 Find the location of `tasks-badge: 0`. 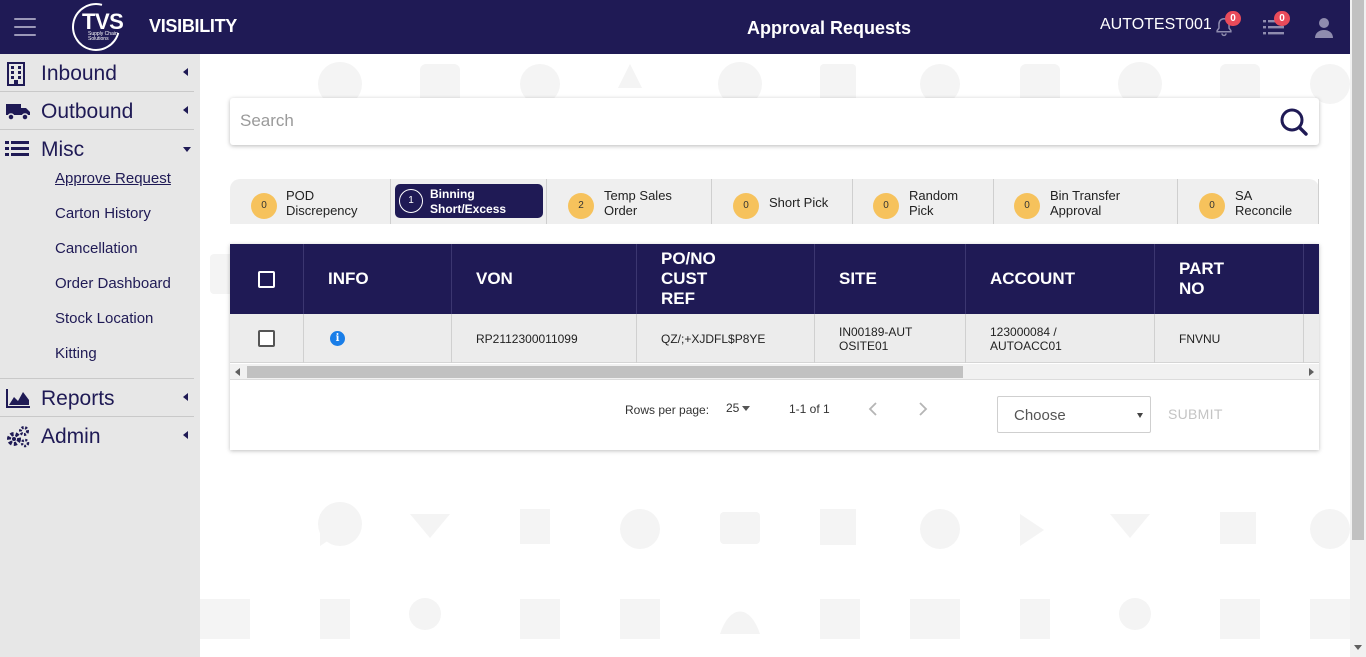

tasks-badge: 0 is located at coordinates (1282, 18).